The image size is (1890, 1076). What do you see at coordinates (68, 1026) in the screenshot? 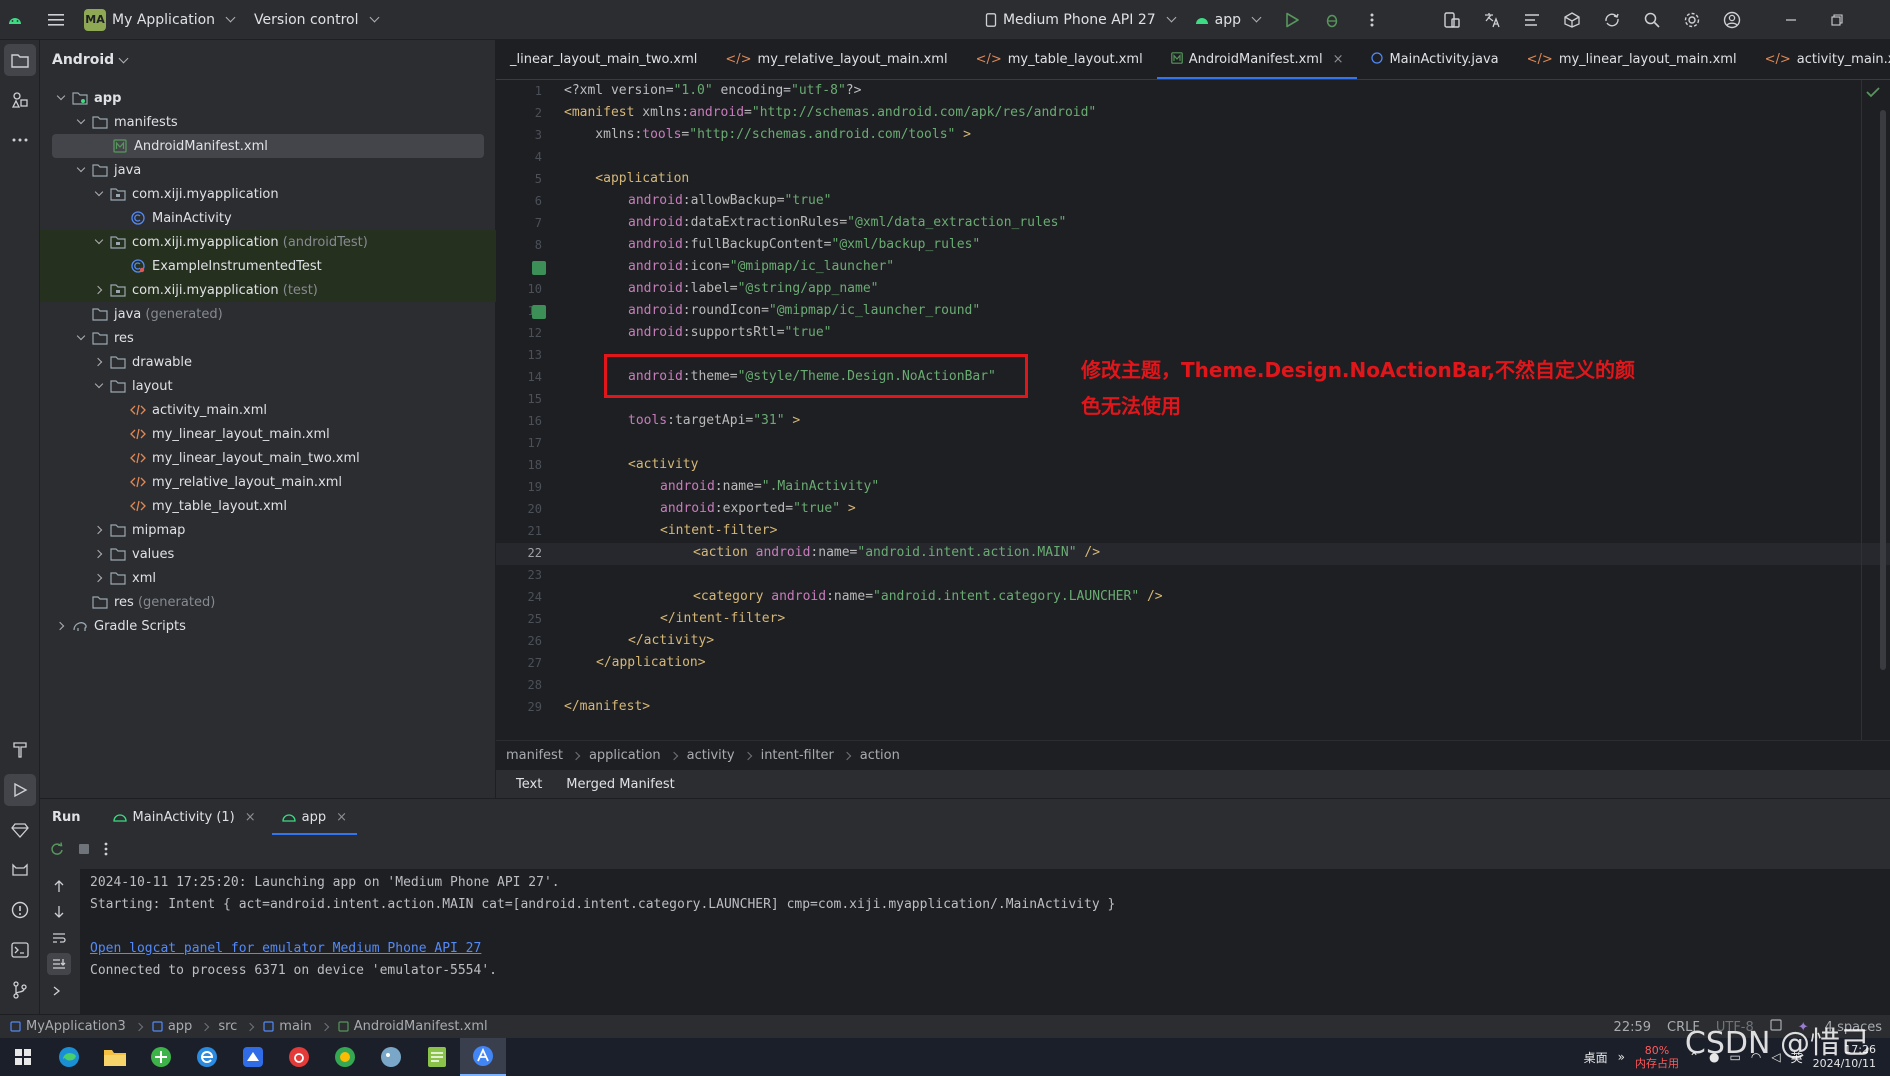
I see `status-path-project: MyApplication3` at bounding box center [68, 1026].